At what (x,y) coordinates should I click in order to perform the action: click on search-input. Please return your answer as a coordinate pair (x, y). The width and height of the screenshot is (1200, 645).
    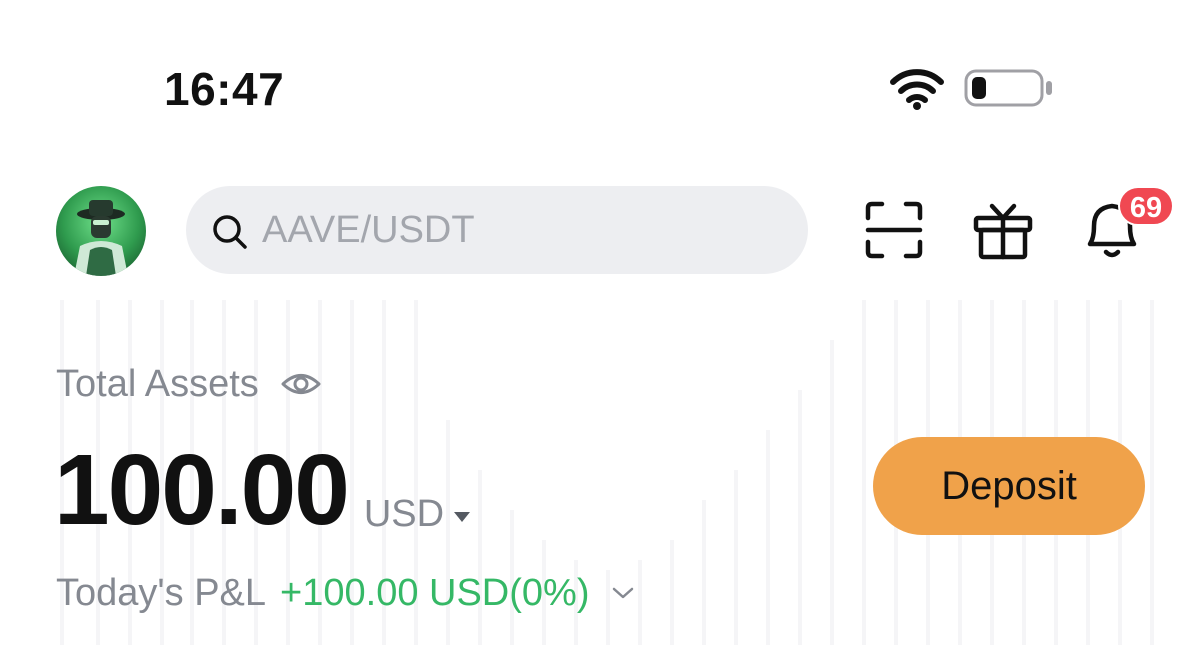
    Looking at the image, I should click on (522, 230).